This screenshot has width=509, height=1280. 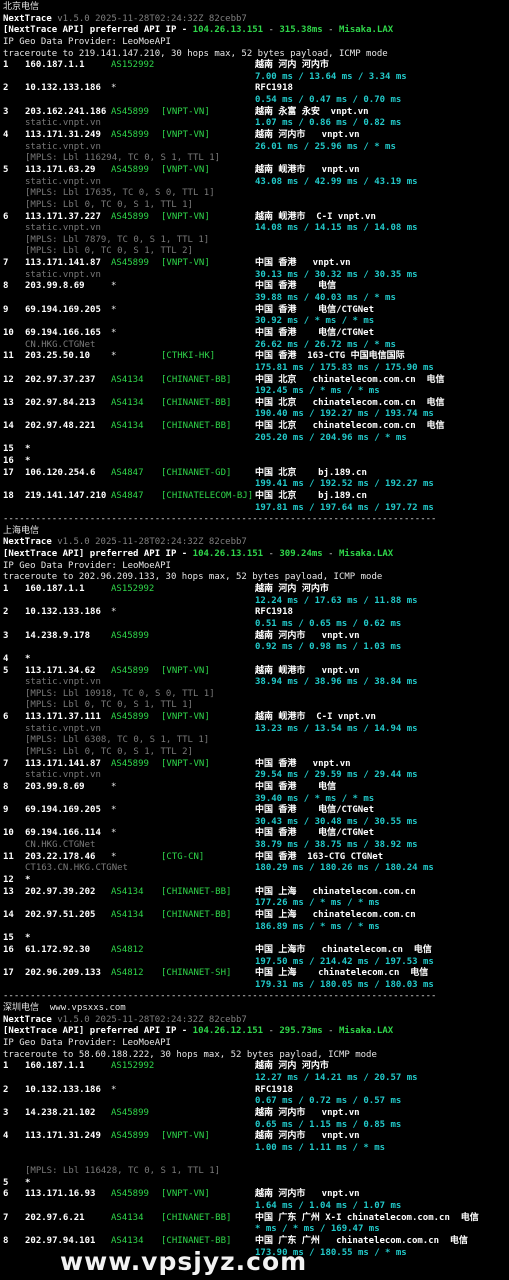 What do you see at coordinates (188, 356) in the screenshot?
I see `hop-tag: [CTHKI-HK]` at bounding box center [188, 356].